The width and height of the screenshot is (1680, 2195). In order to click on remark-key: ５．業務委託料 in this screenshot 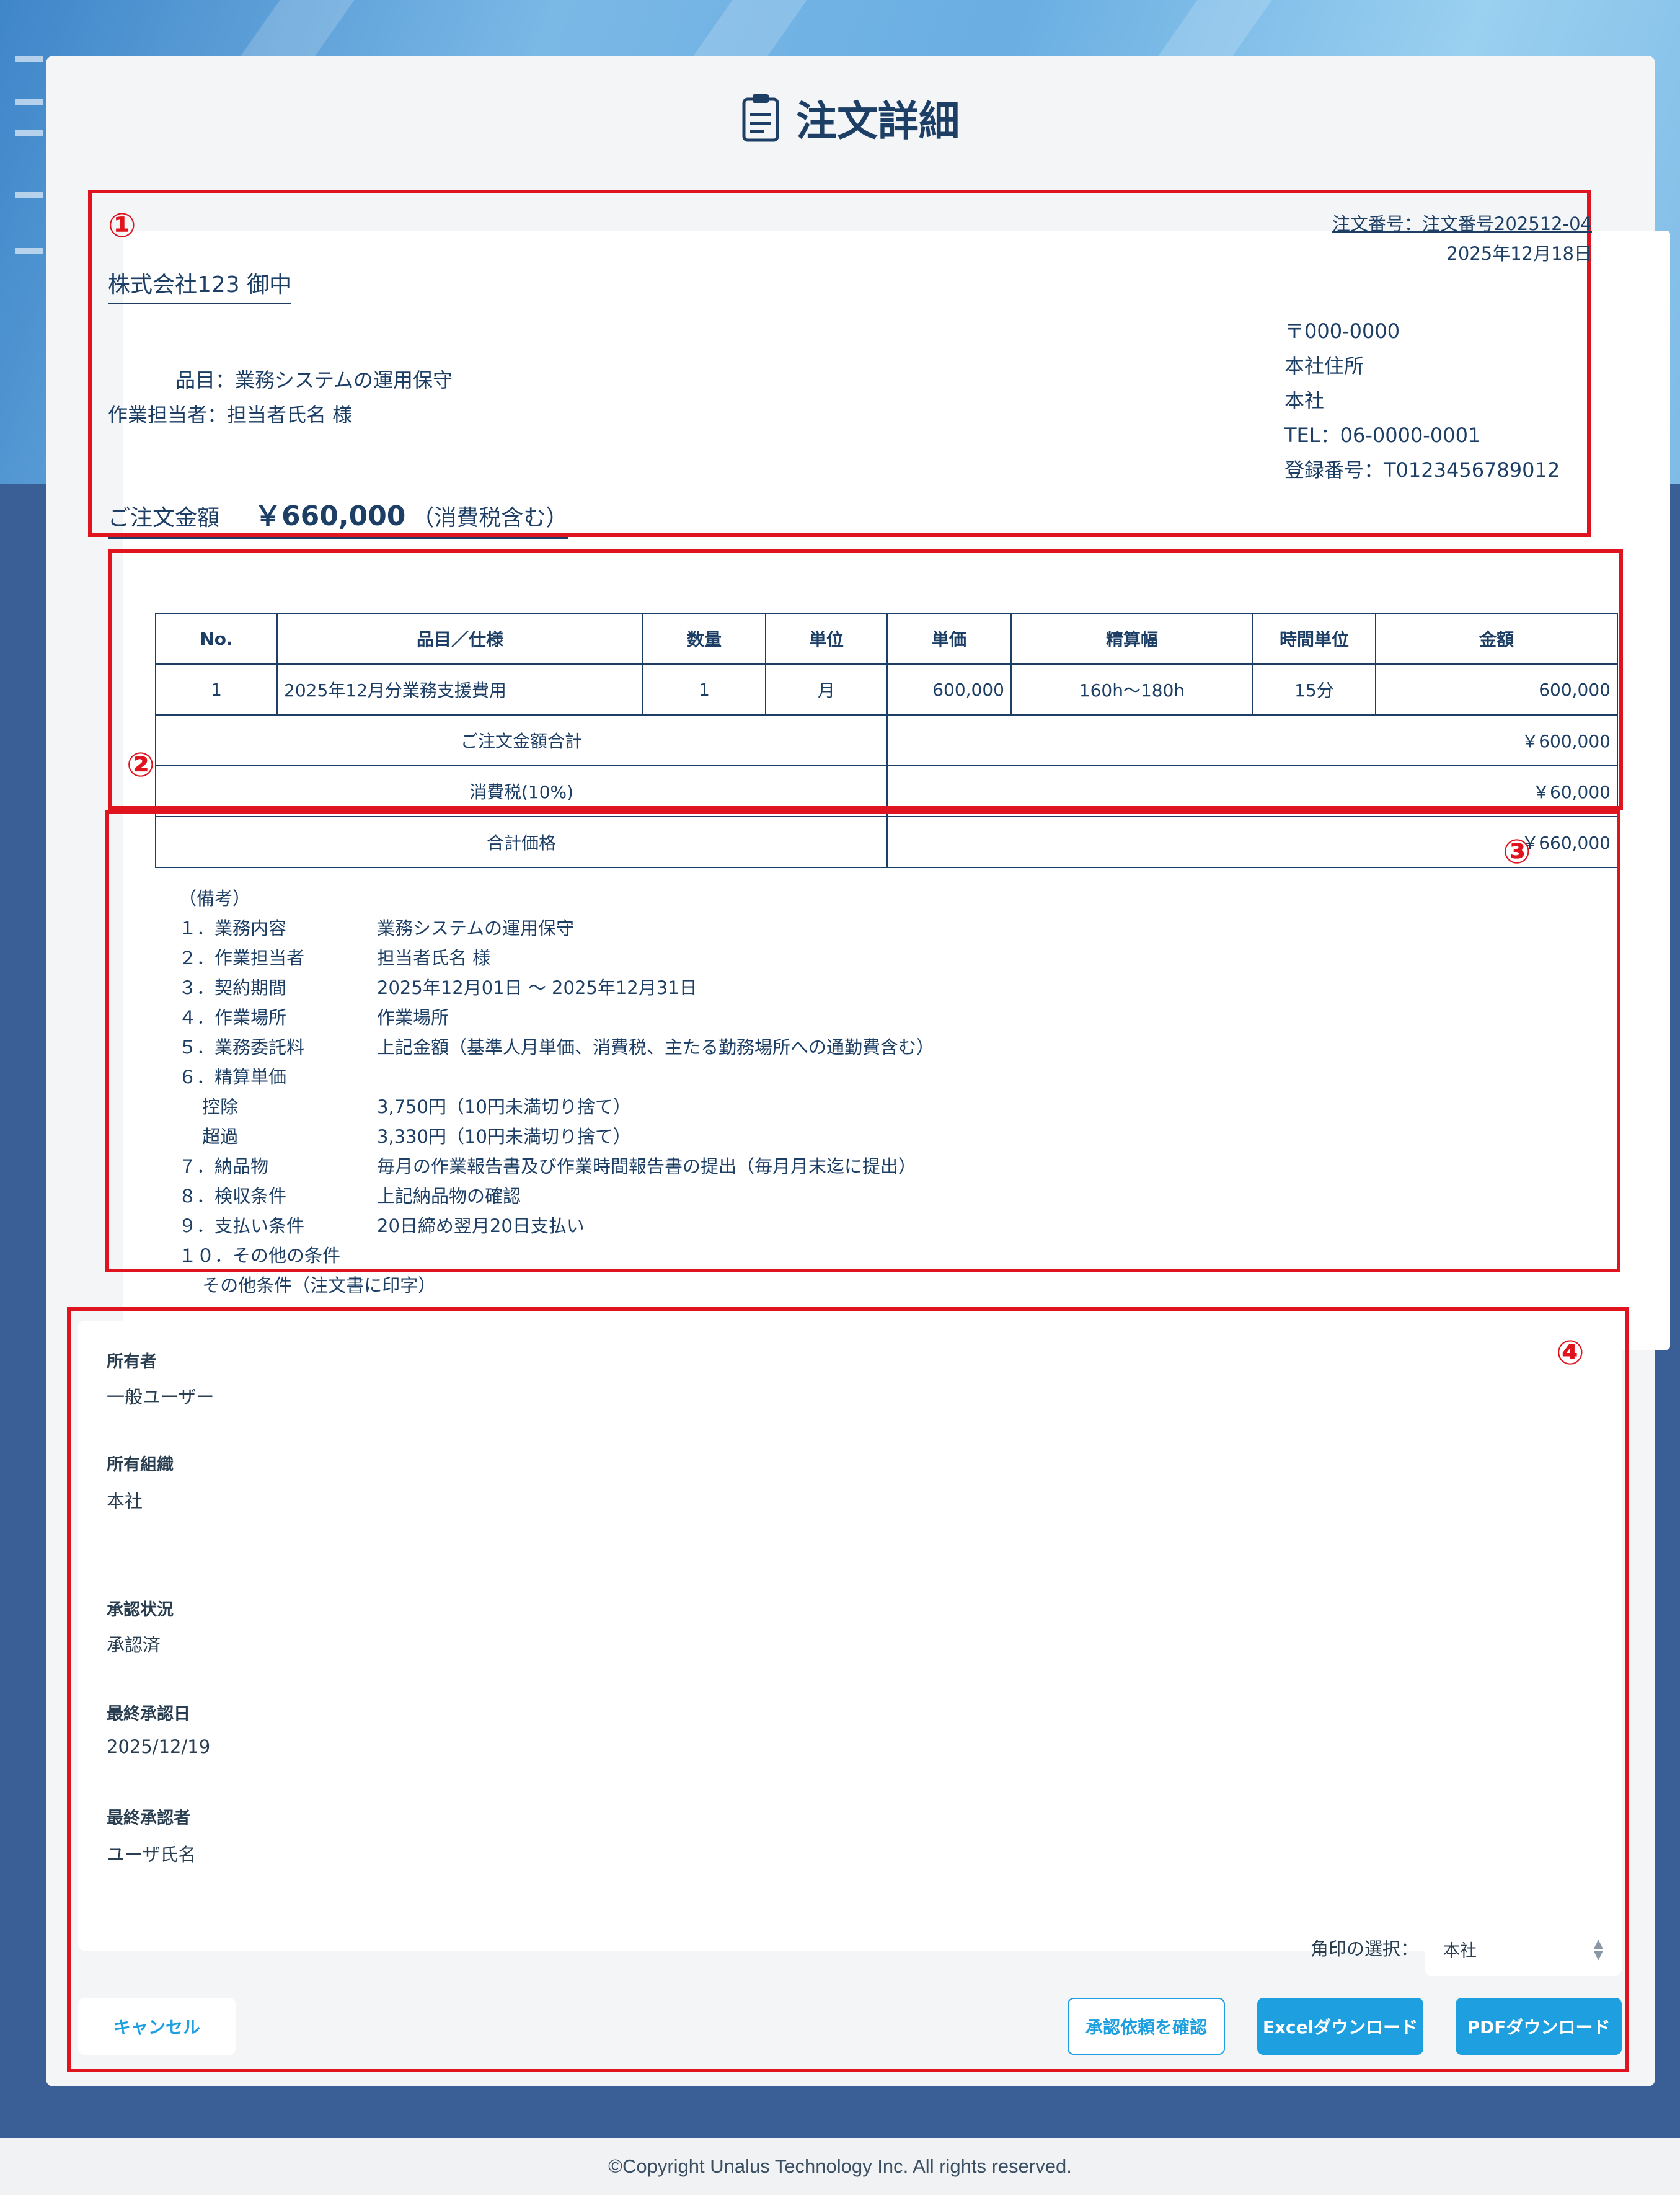, I will do `click(242, 1047)`.